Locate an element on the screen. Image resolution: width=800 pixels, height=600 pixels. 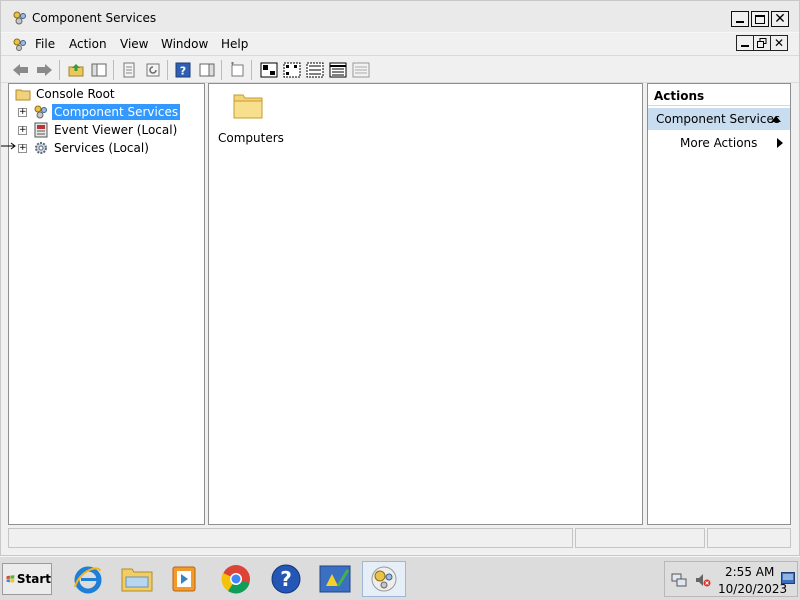
status-bar is located at coordinates (400, 539).